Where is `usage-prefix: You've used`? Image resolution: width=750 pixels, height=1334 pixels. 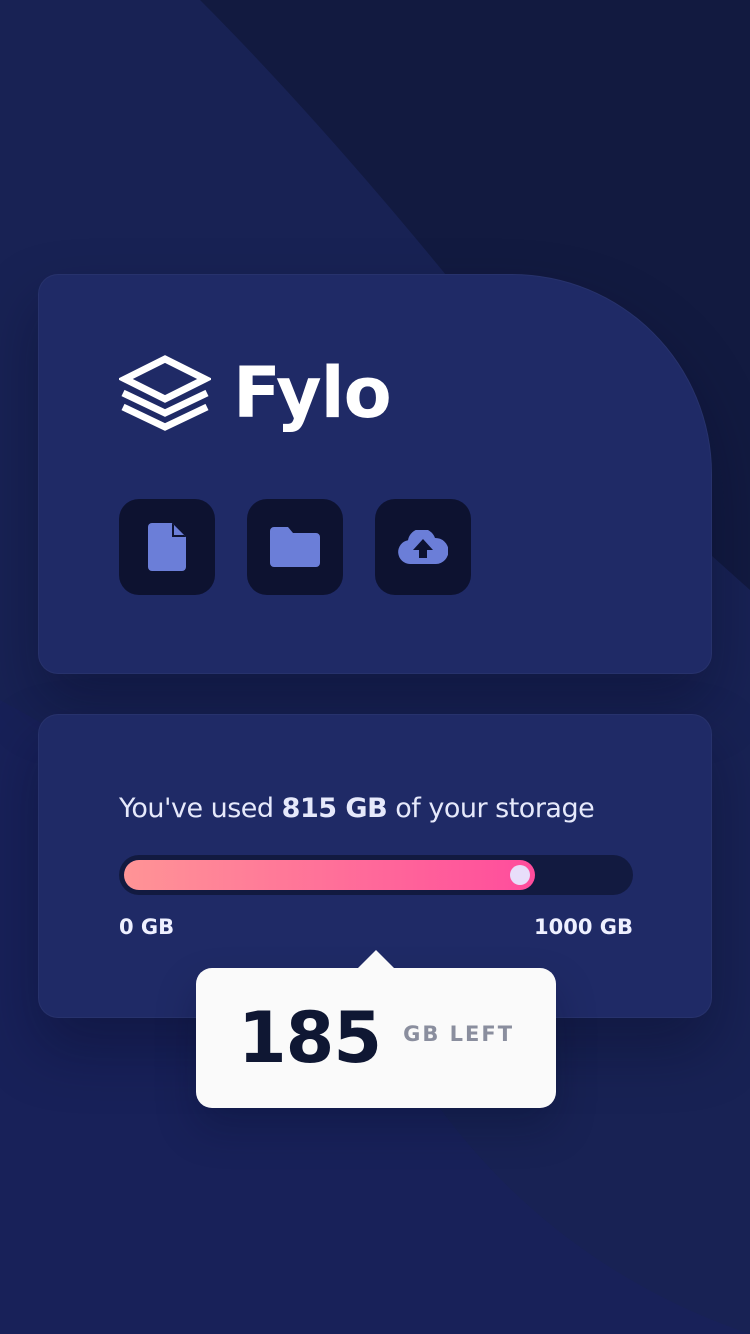
usage-prefix: You've used is located at coordinates (200, 808).